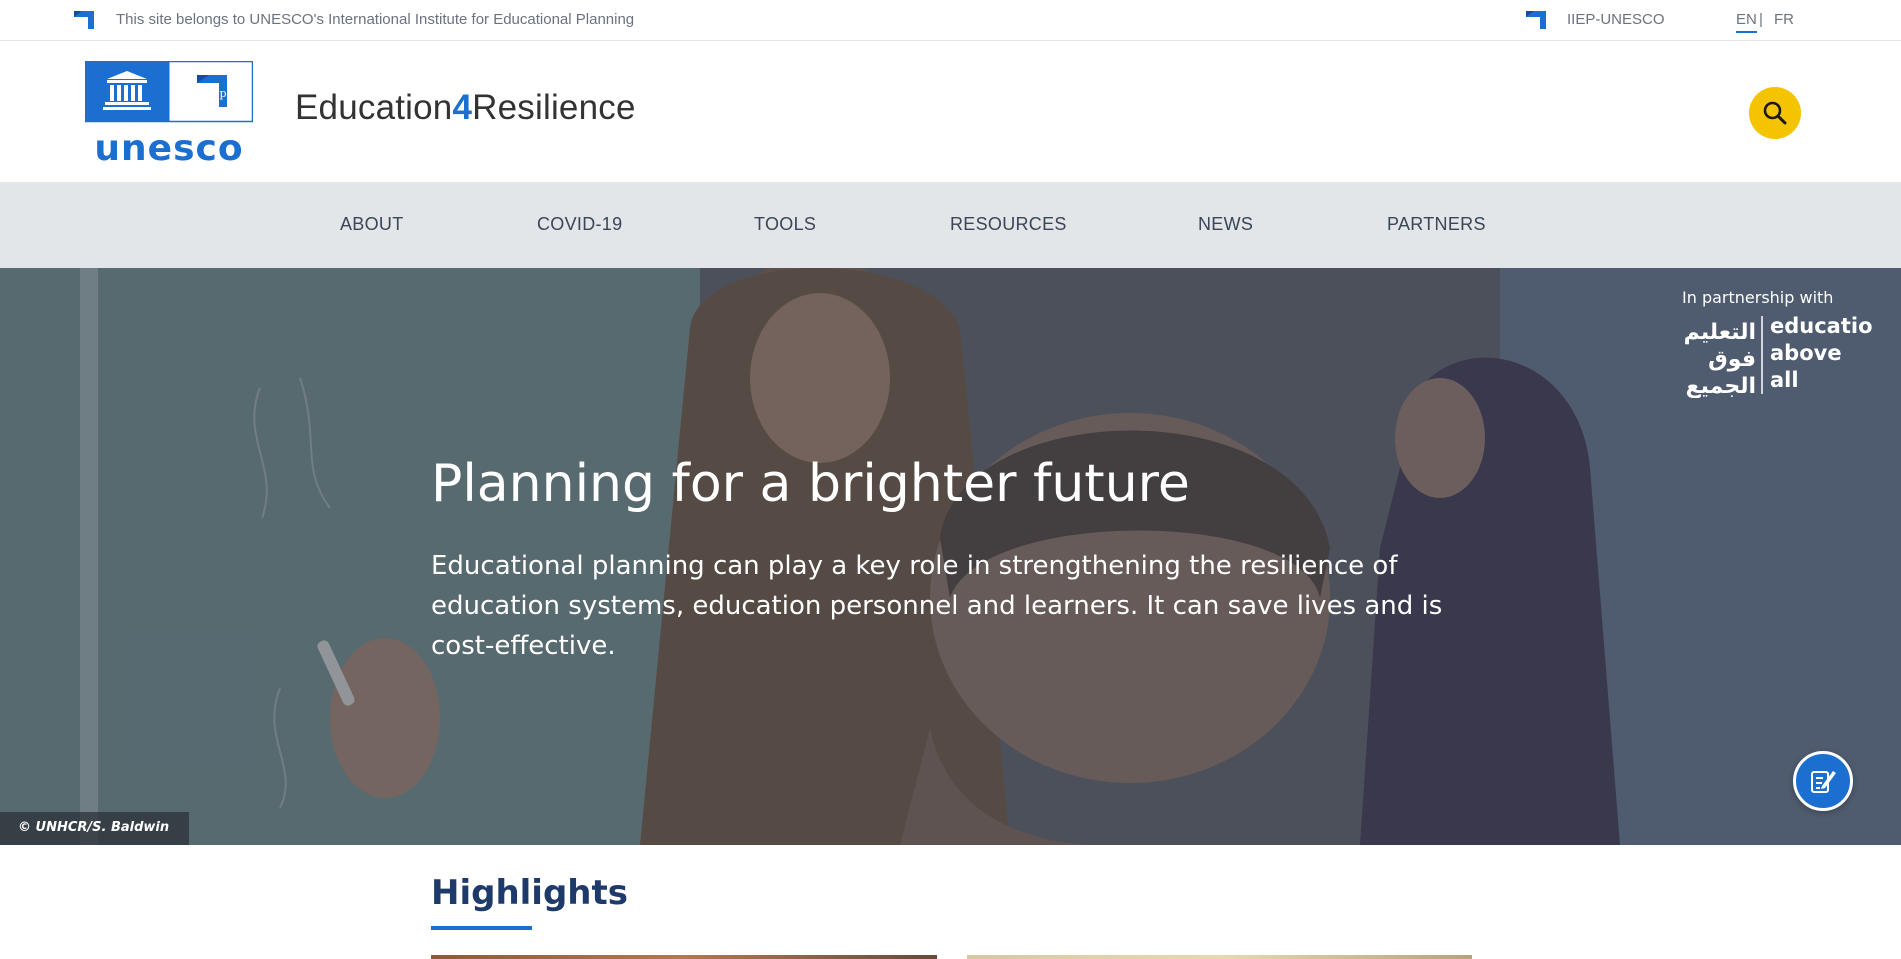  Describe the element at coordinates (810, 484) in the screenshot. I see `hero-title: Planning for a brighter future` at that location.